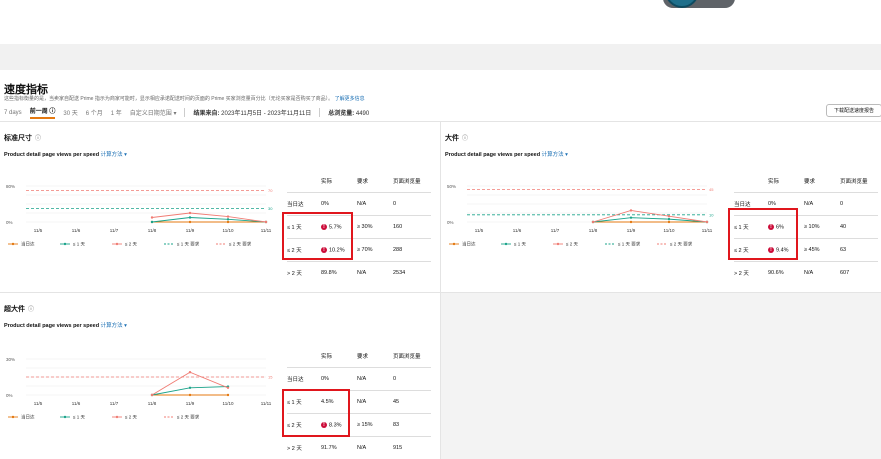 The image size is (881, 459). What do you see at coordinates (190, 383) in the screenshot?
I see `series-line` at bounding box center [190, 383].